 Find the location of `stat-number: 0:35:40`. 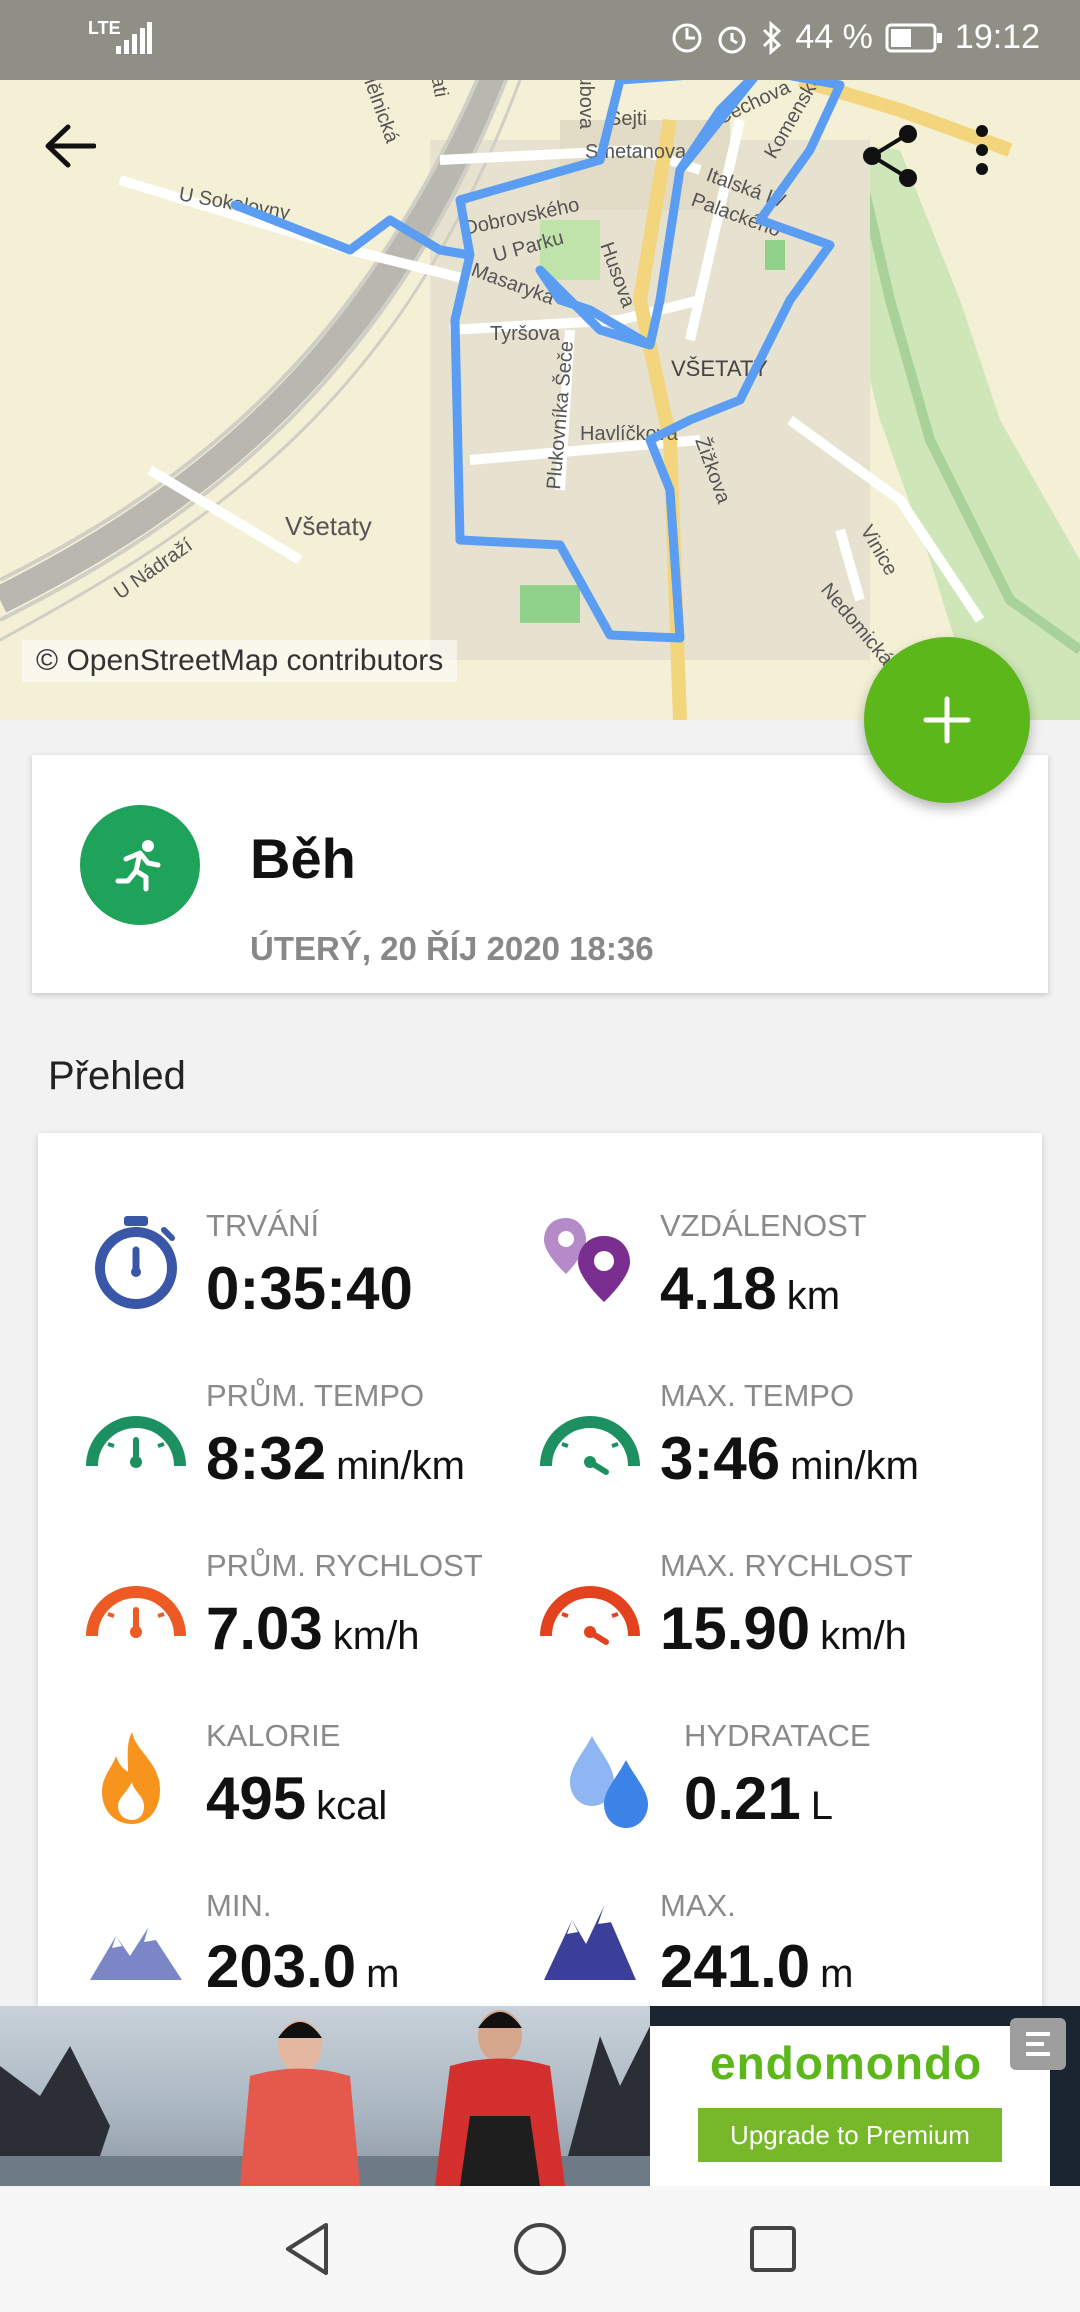

stat-number: 0:35:40 is located at coordinates (309, 1288).